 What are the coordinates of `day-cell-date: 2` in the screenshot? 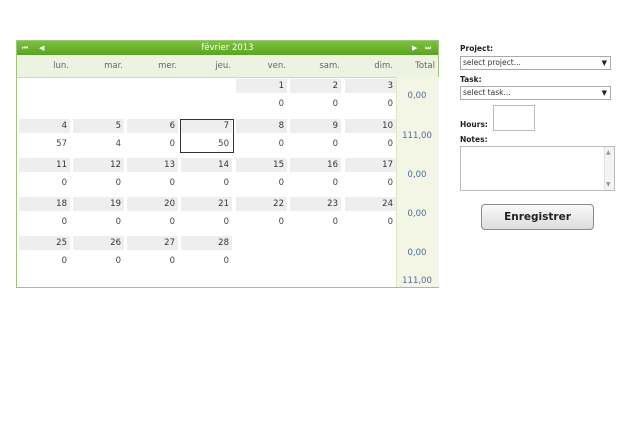 It's located at (315, 86).